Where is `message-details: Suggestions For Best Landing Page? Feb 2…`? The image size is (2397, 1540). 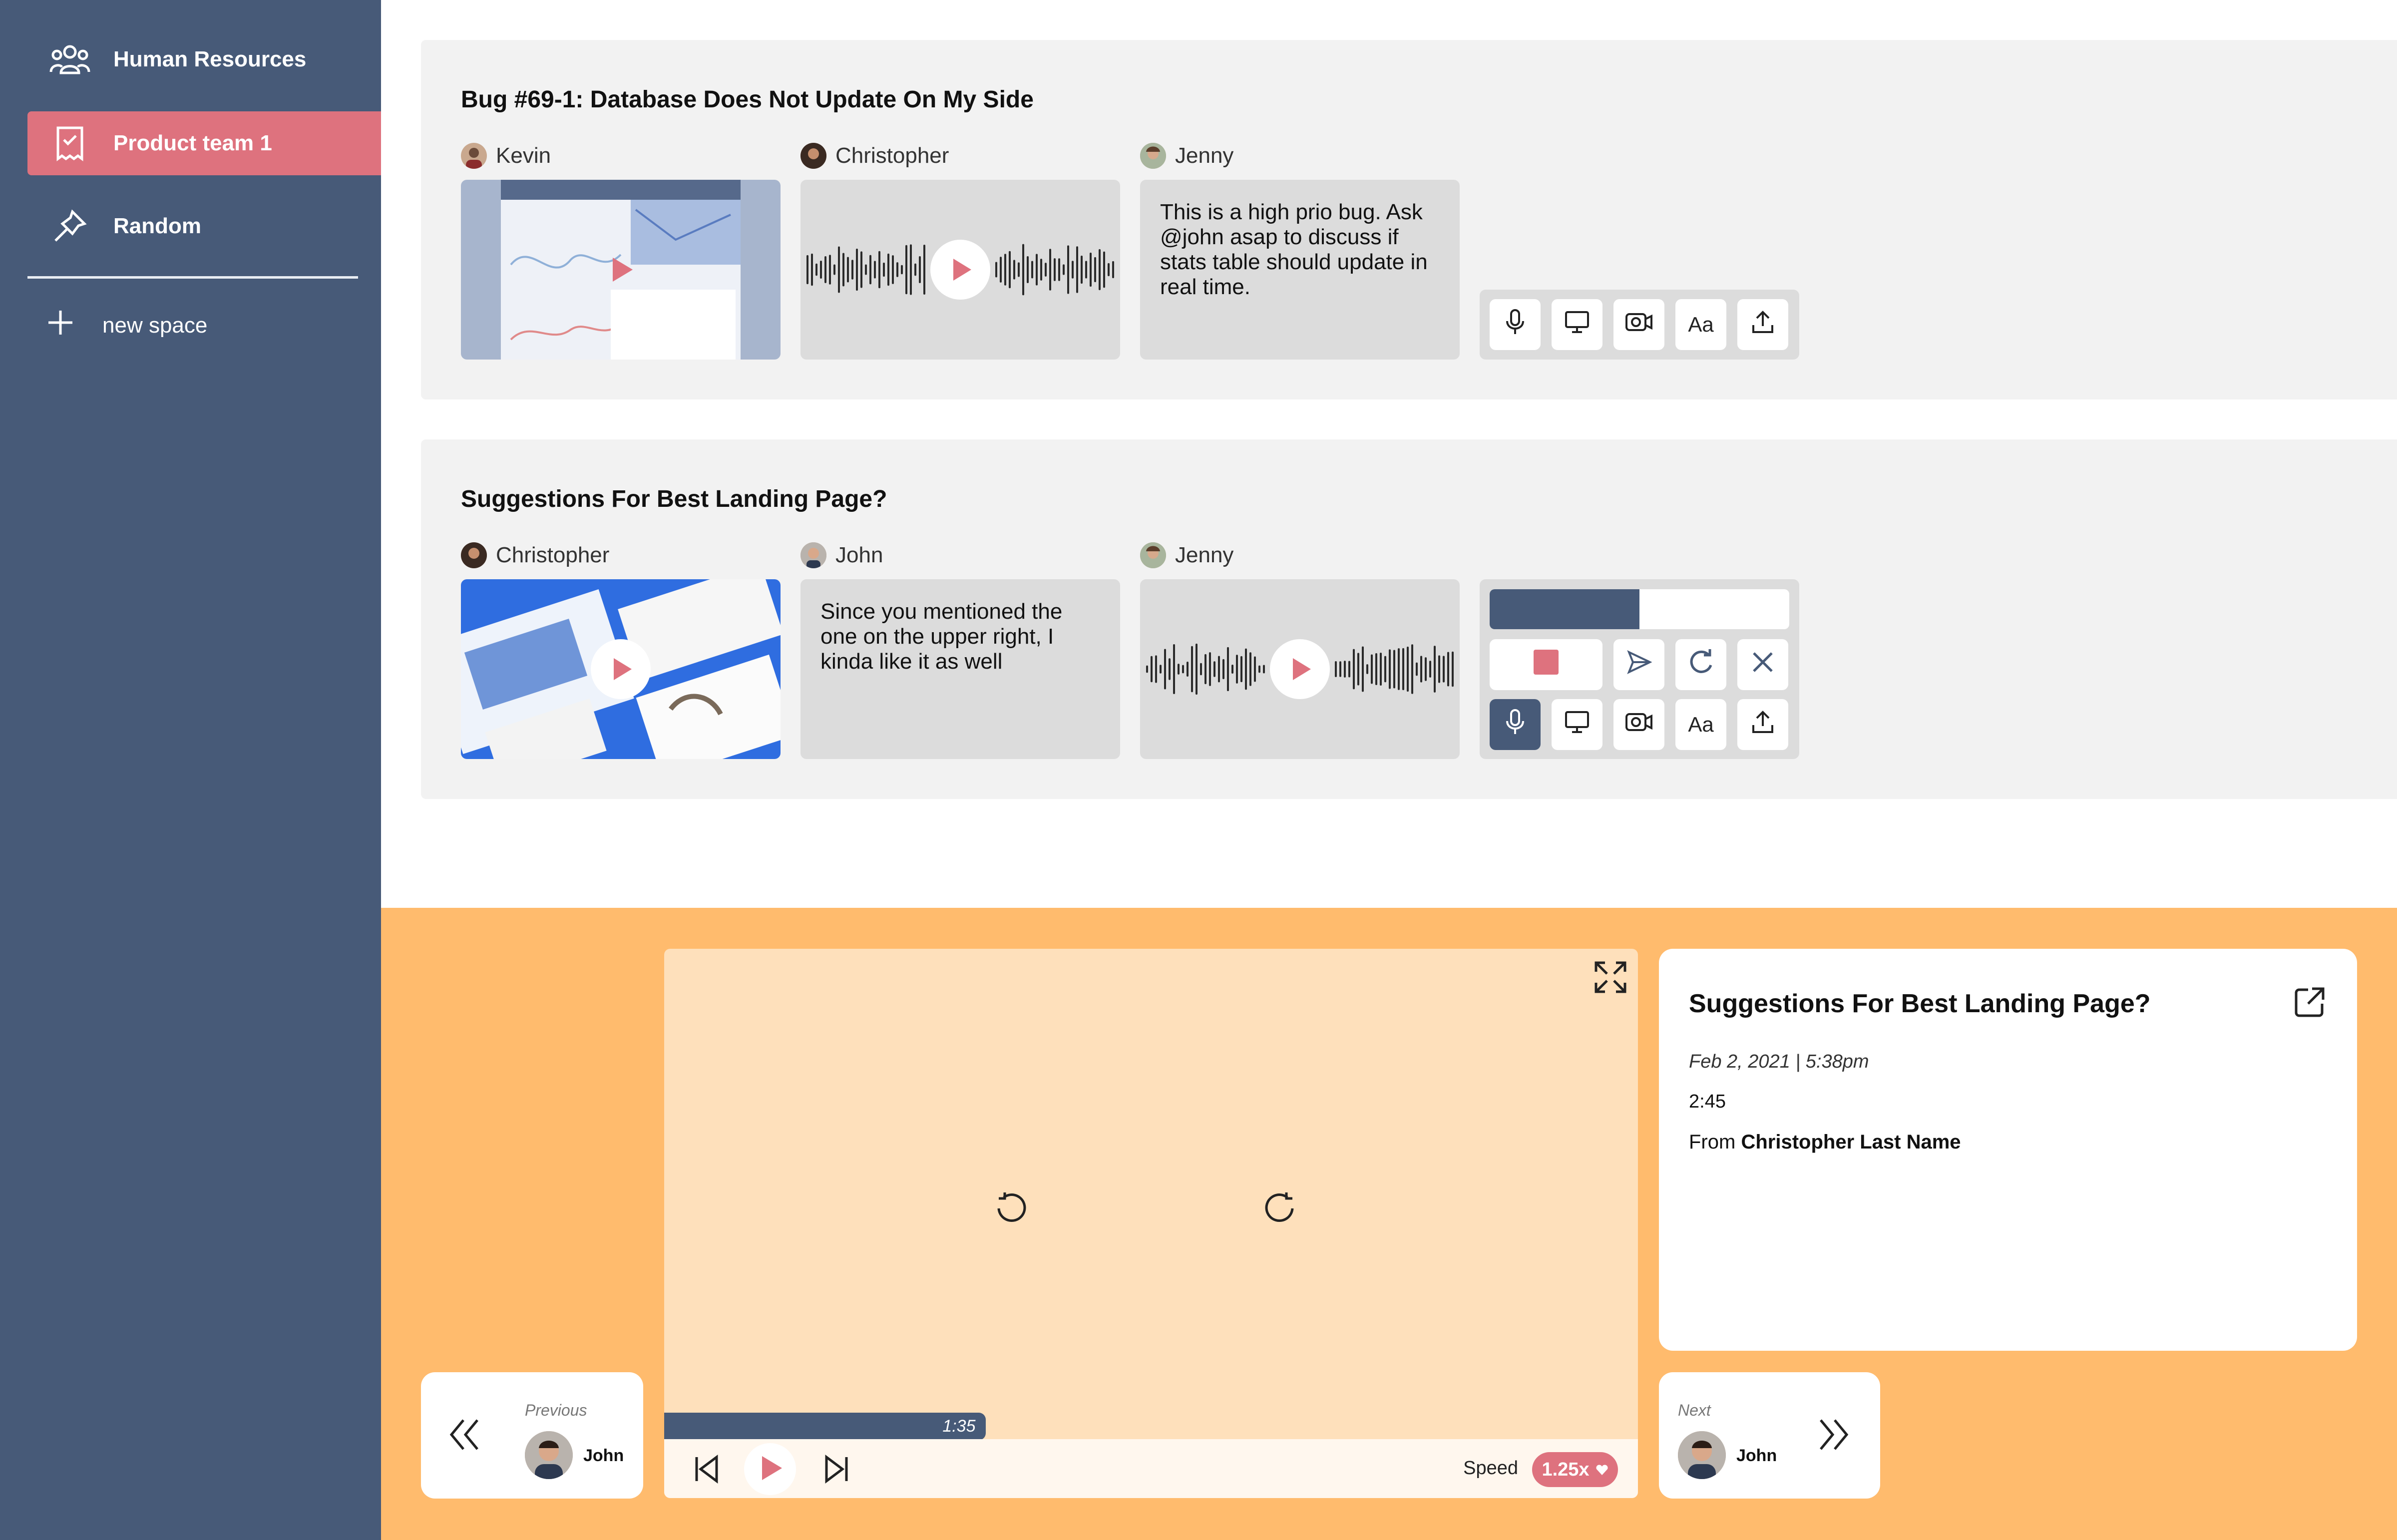
message-details: Suggestions For Best Landing Page? Feb 2… is located at coordinates (2008, 1150).